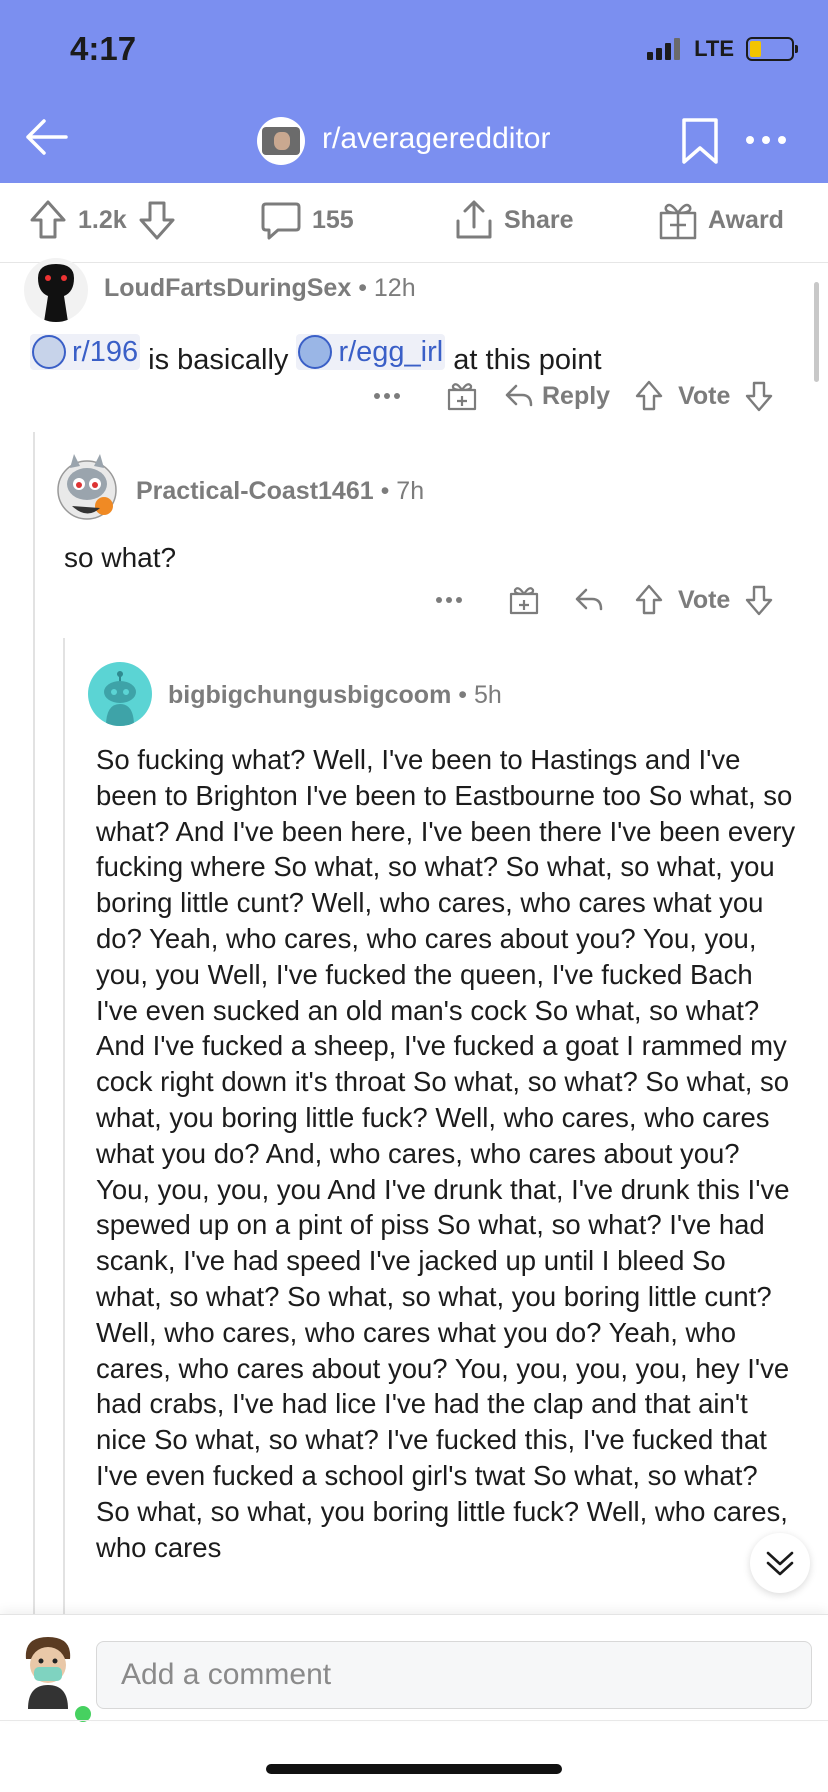 The image size is (828, 1792). Describe the element at coordinates (414, 91) in the screenshot. I see `header-bar: 4:17 LTE r/averageredditor` at that location.